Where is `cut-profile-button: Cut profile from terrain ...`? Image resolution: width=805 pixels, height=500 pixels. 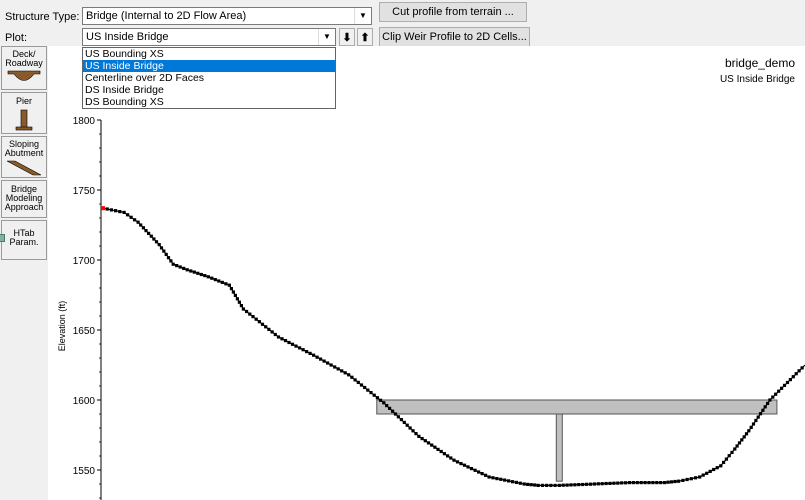
cut-profile-button: Cut profile from terrain ... is located at coordinates (453, 12).